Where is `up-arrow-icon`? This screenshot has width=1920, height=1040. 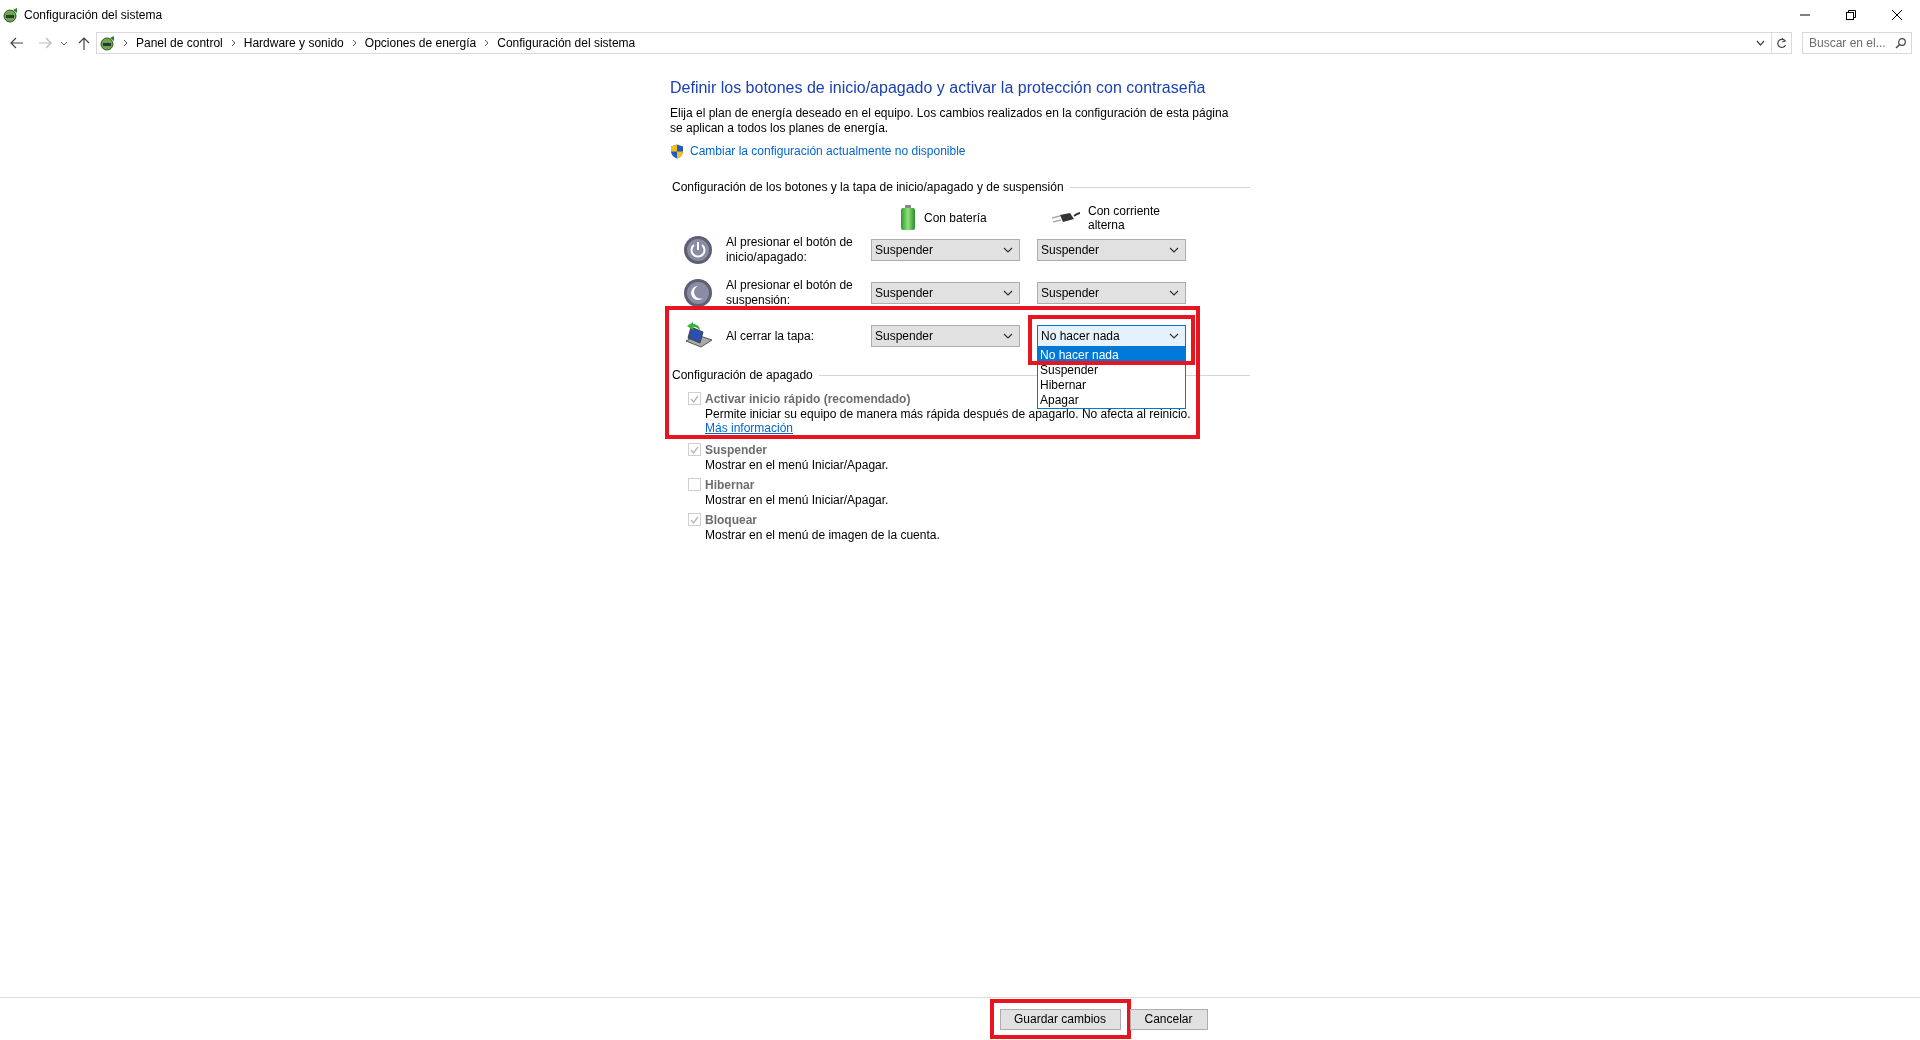 up-arrow-icon is located at coordinates (84, 43).